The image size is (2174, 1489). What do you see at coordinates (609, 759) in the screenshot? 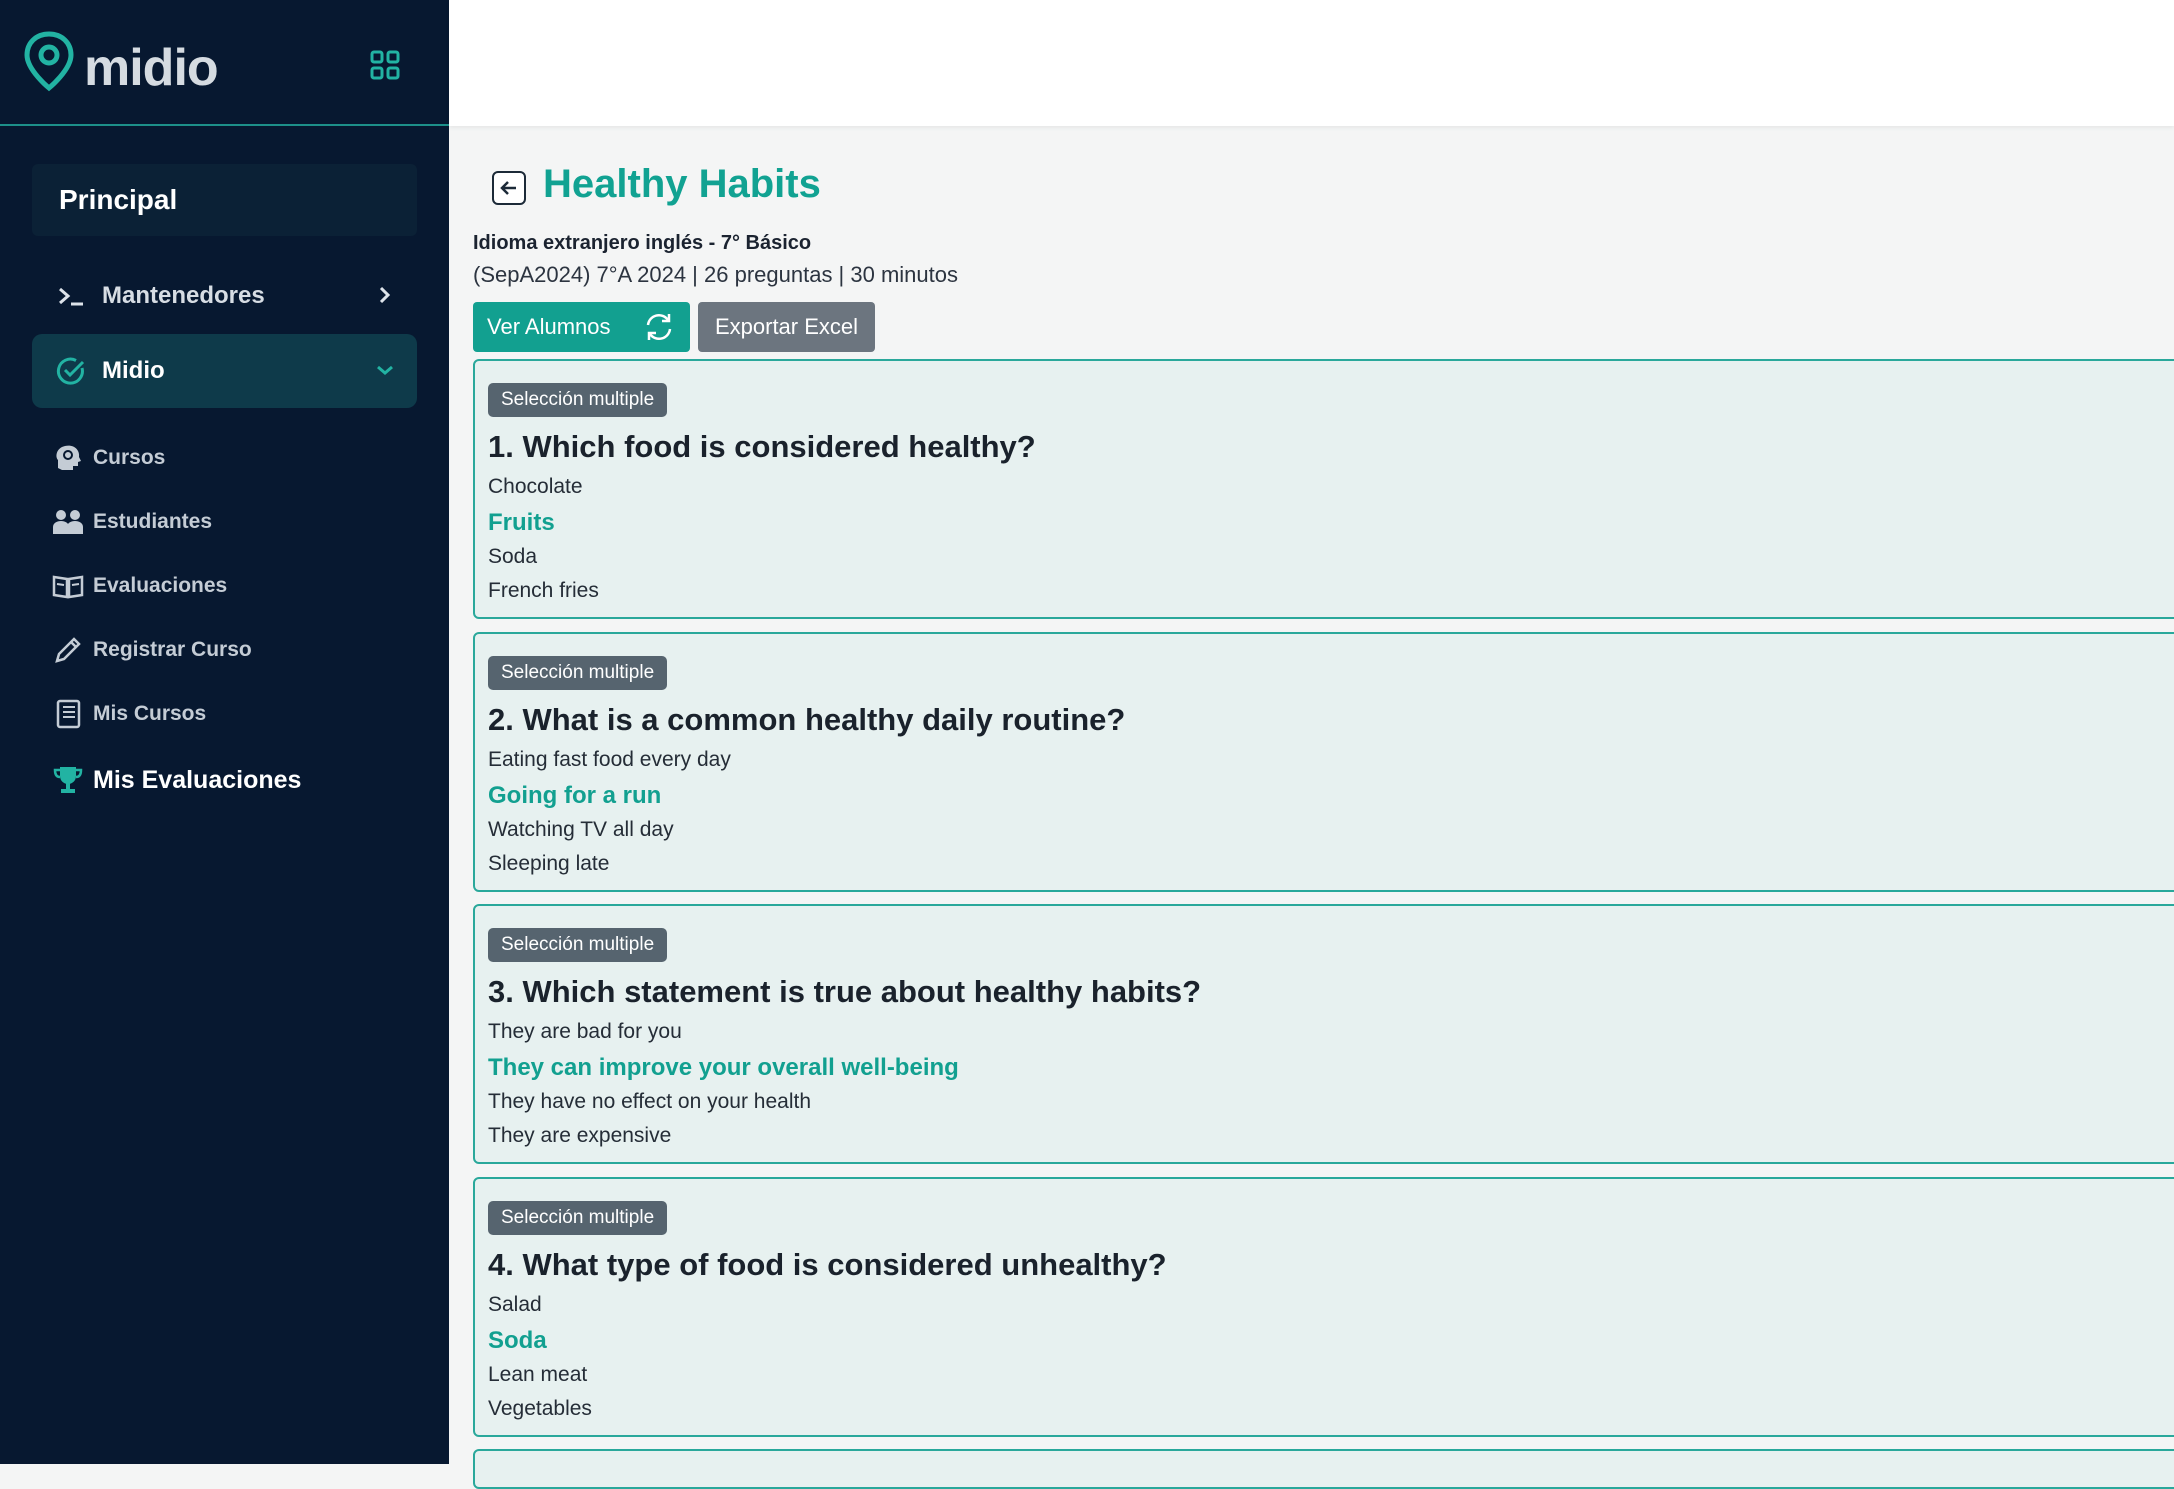
I see `answer-option: Eating fast food every day` at bounding box center [609, 759].